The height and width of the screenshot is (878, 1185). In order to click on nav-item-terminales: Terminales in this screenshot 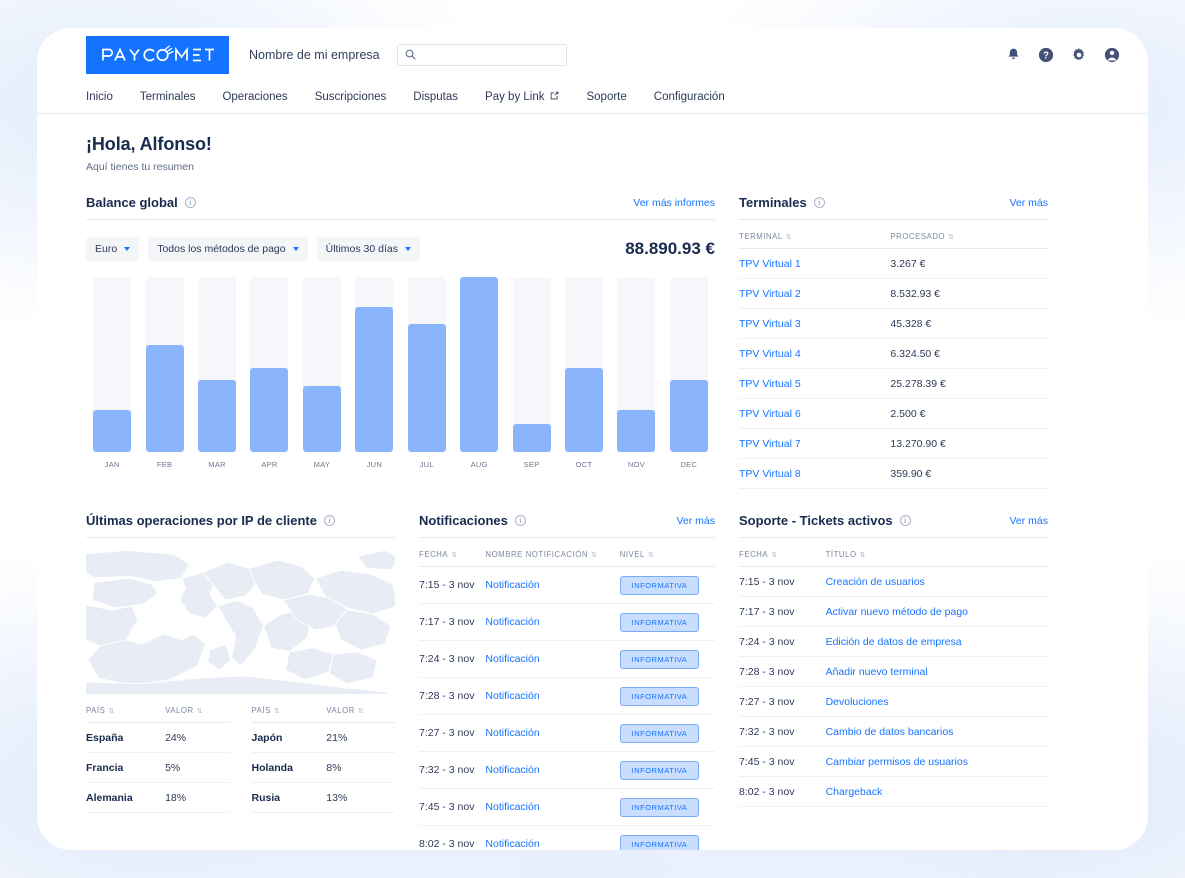, I will do `click(168, 97)`.